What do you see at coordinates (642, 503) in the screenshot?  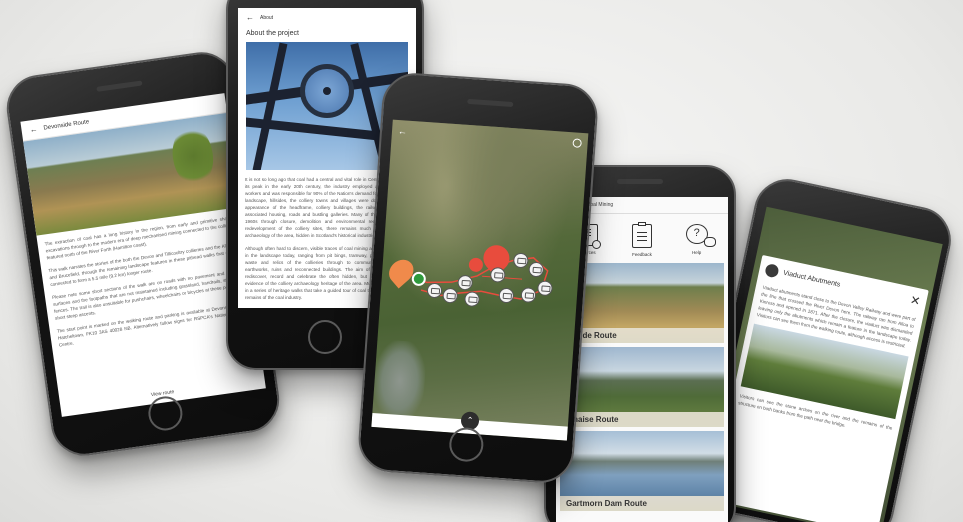 I see `route-label: Gartmorn Dam Route` at bounding box center [642, 503].